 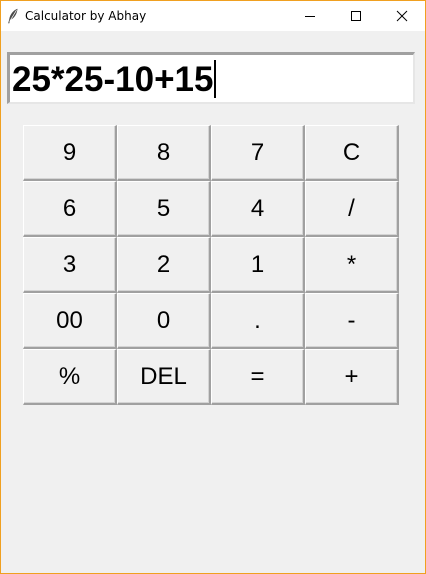 I want to click on clear-button: C, so click(x=352, y=153).